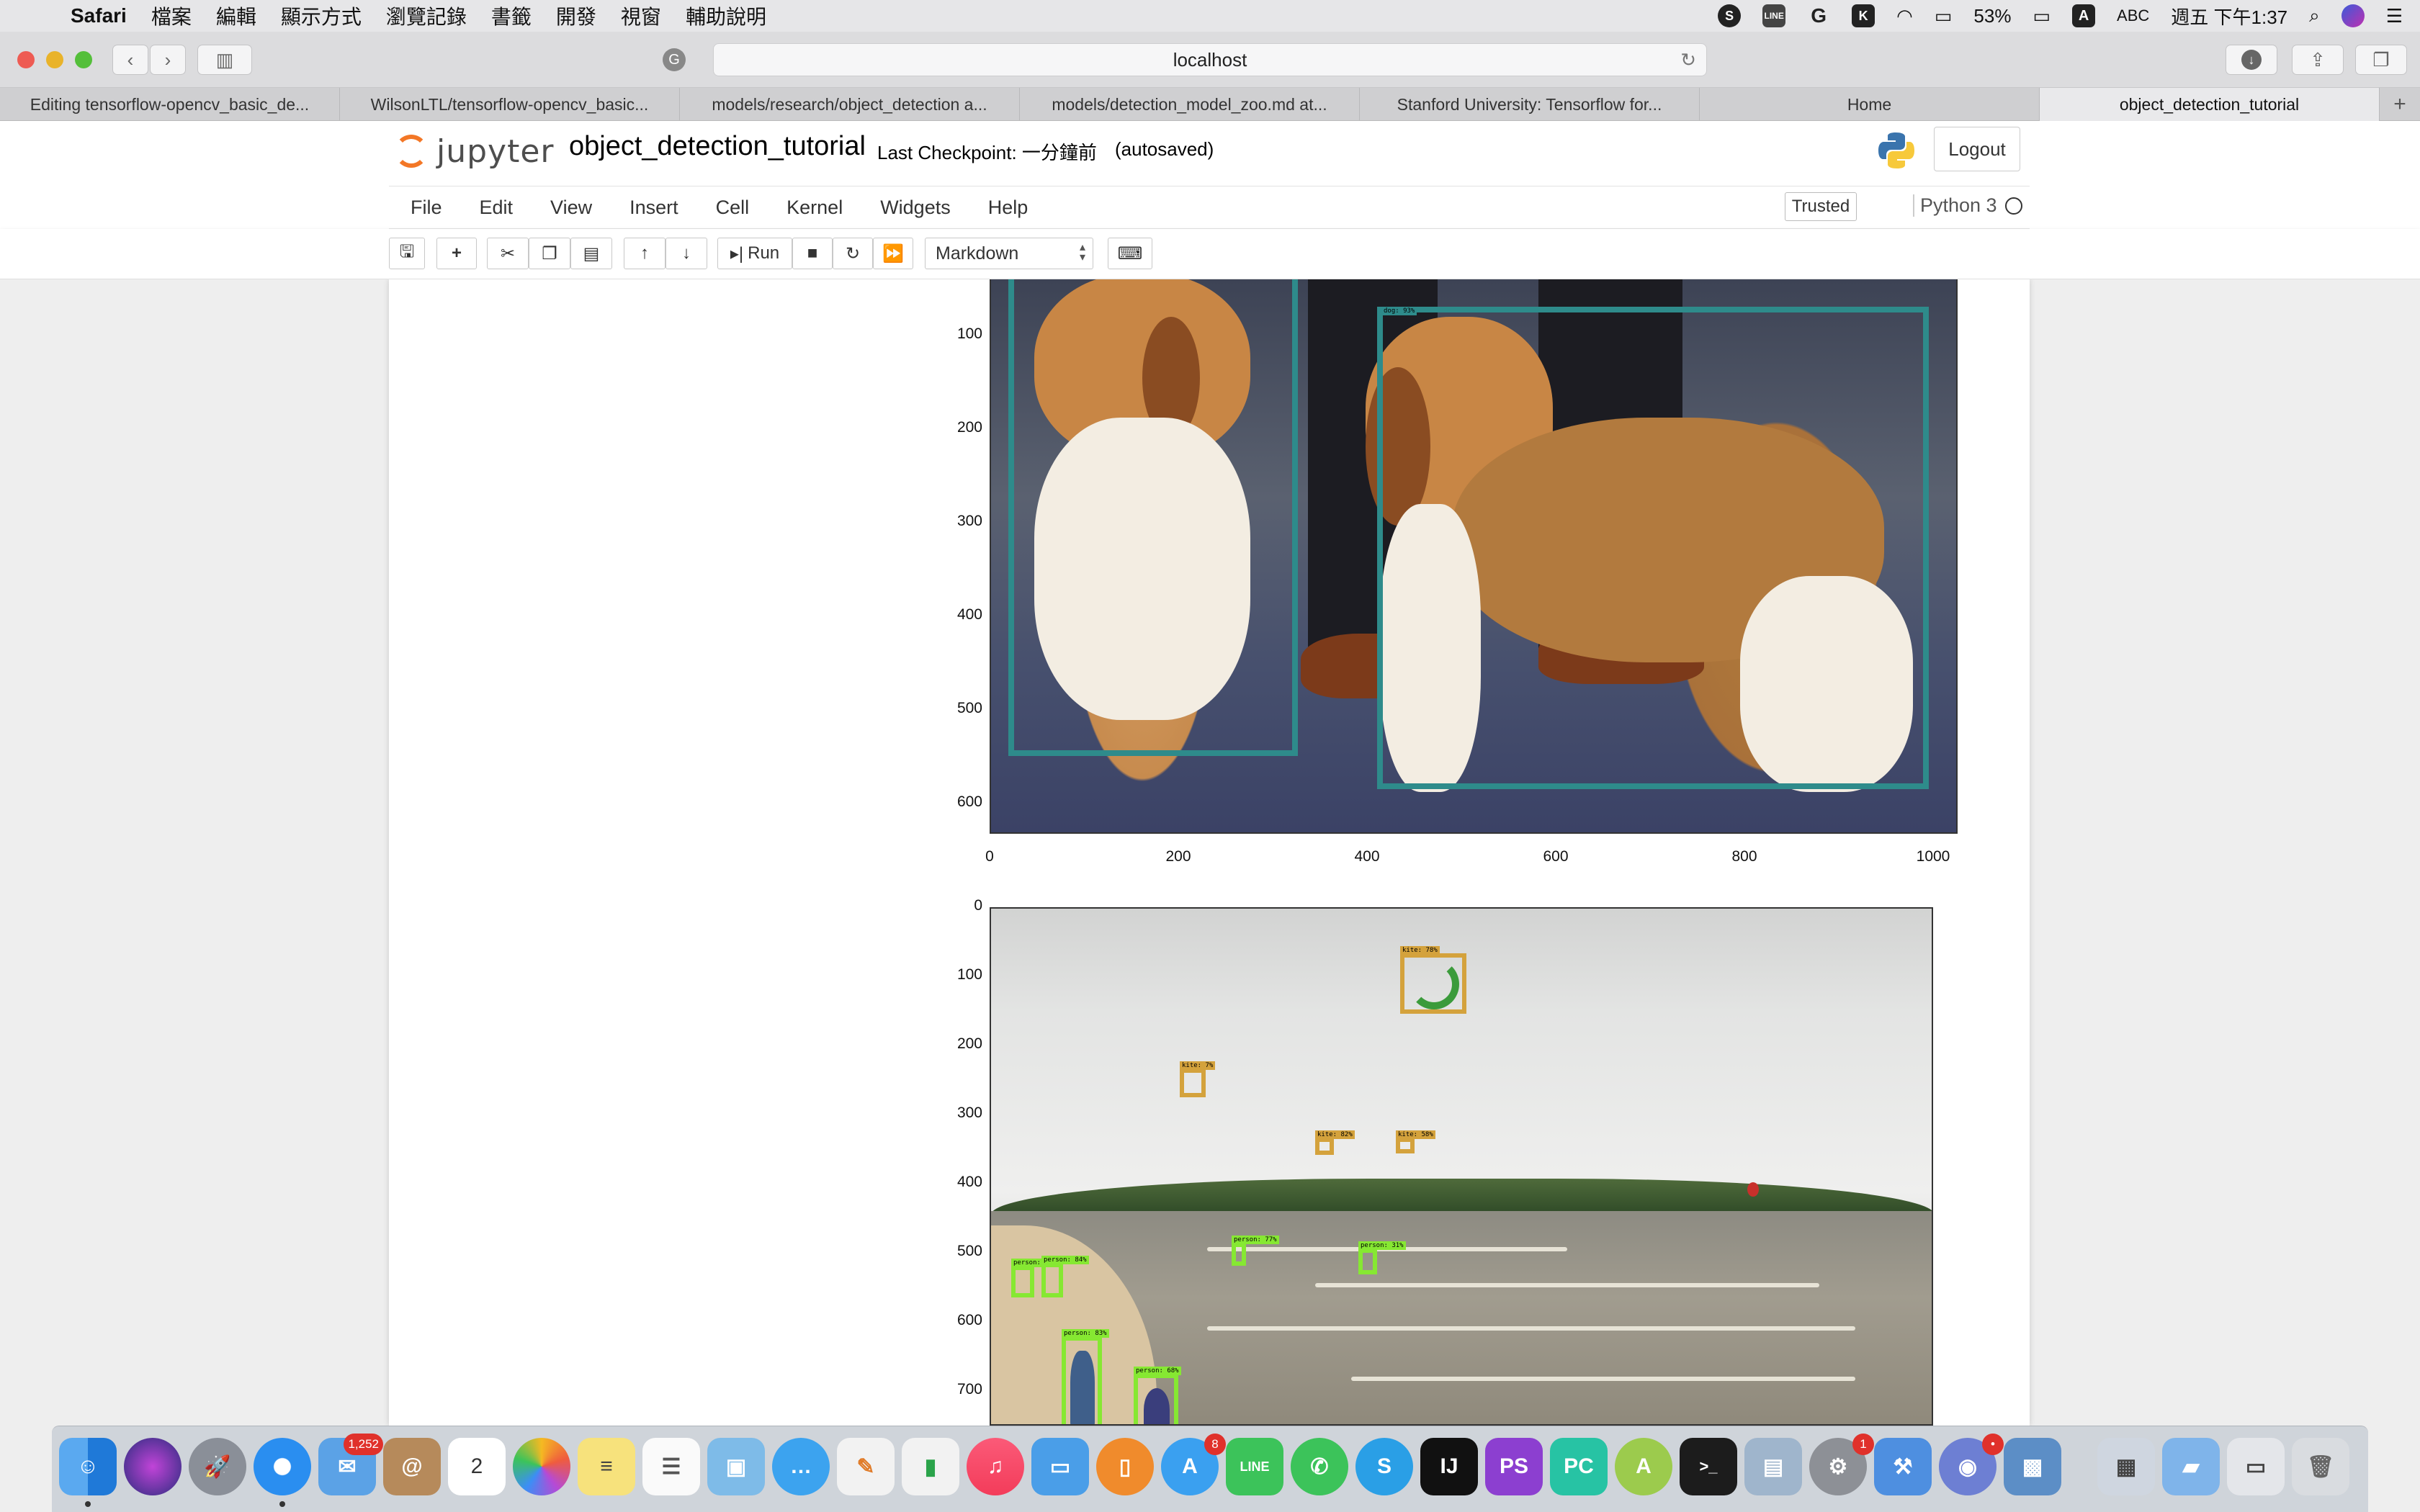 The image size is (2420, 1512). Describe the element at coordinates (426, 15) in the screenshot. I see `menu-history: 瀏覽記錄` at that location.